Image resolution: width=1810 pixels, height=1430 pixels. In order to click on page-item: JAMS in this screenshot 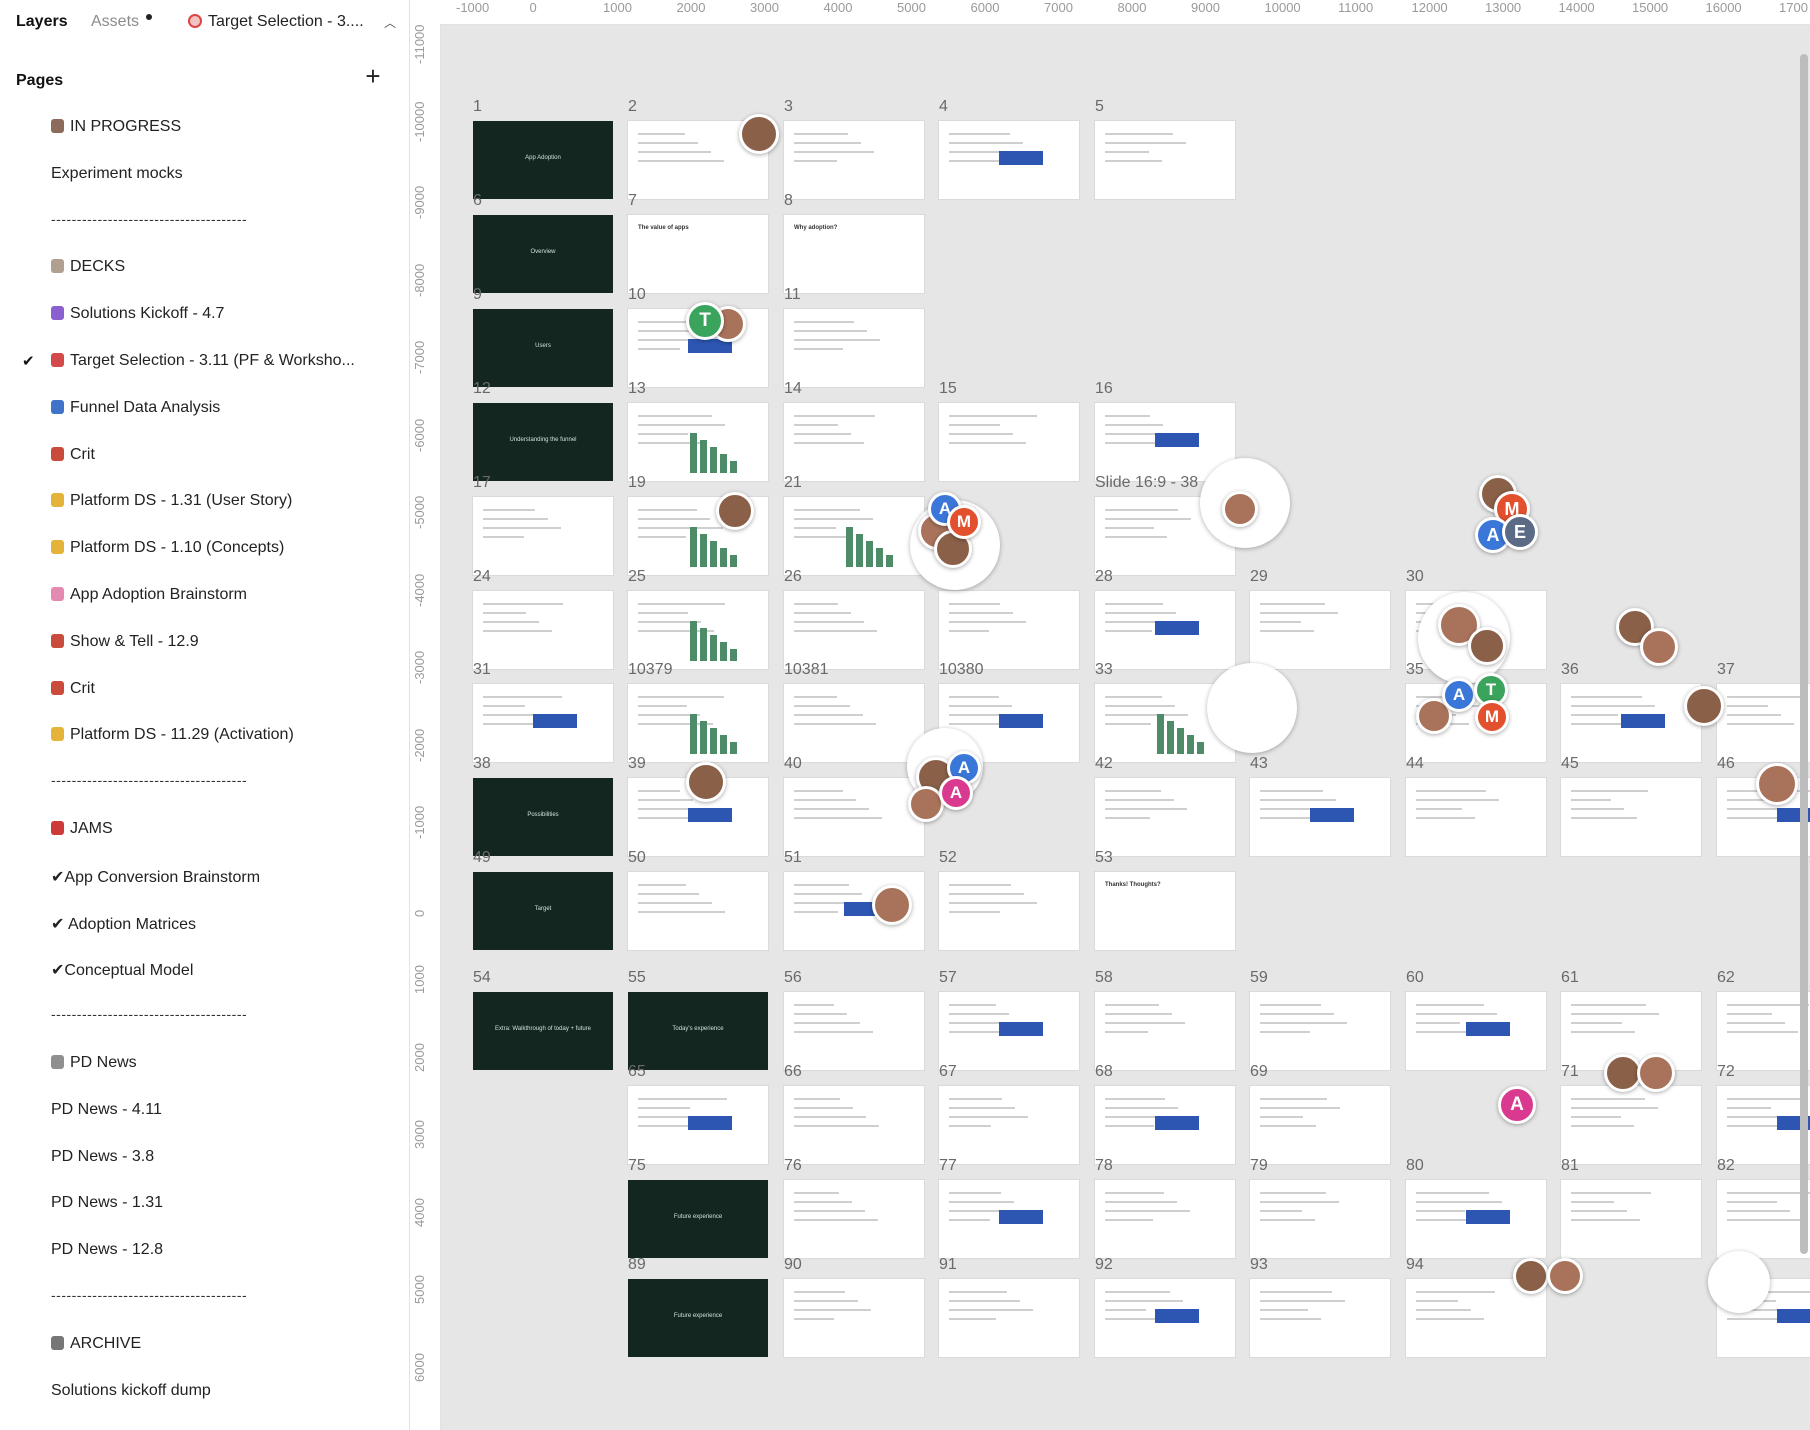, I will do `click(204, 830)`.